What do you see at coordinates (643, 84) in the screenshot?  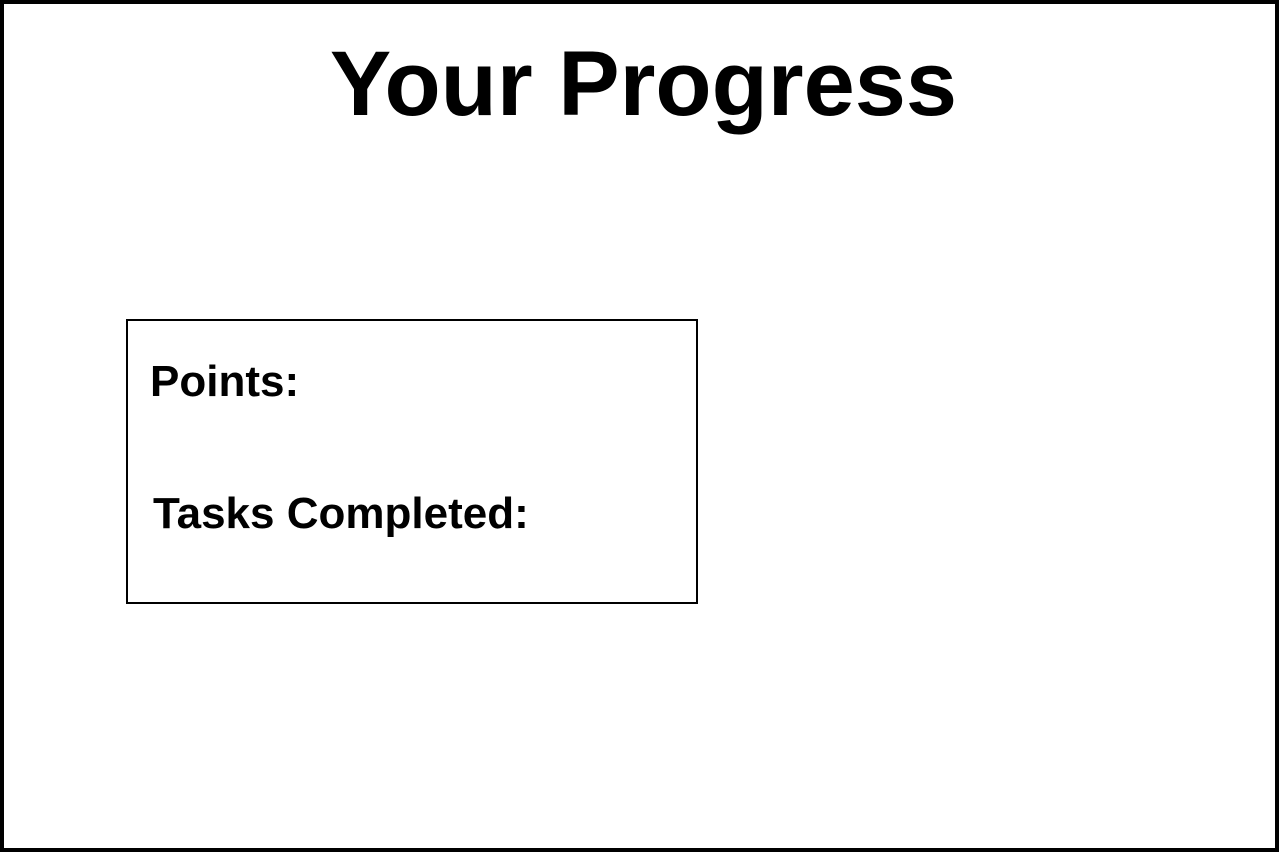 I see `page-title: Your Progress` at bounding box center [643, 84].